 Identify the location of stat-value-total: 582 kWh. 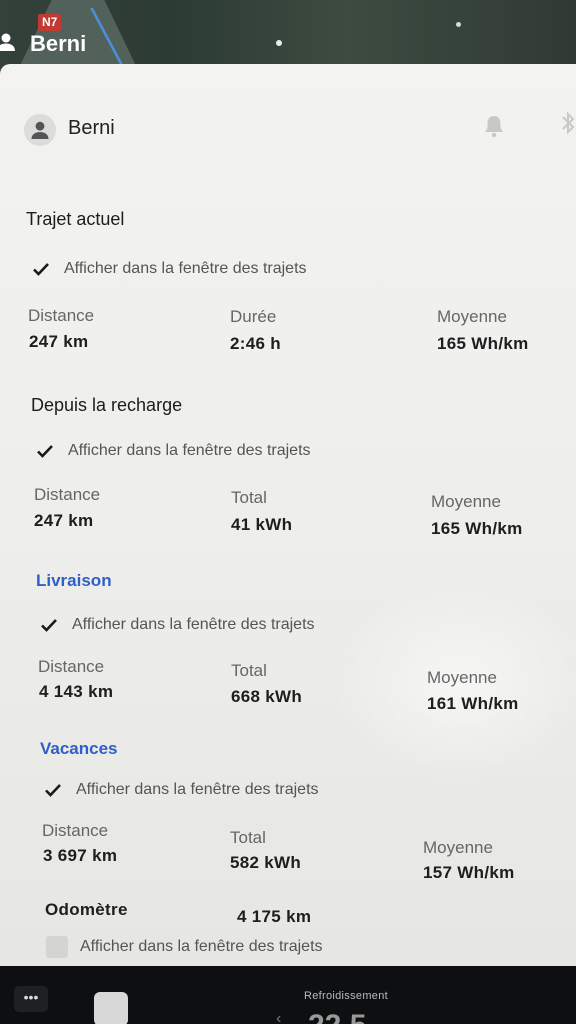
(266, 862).